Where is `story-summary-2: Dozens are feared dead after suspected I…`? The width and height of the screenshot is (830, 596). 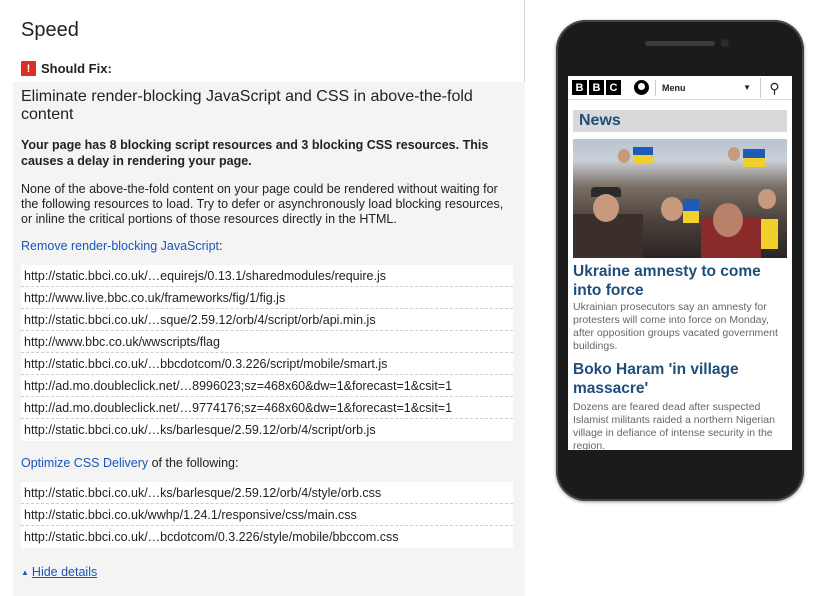
story-summary-2: Dozens are feared dead after suspected I… is located at coordinates (674, 425).